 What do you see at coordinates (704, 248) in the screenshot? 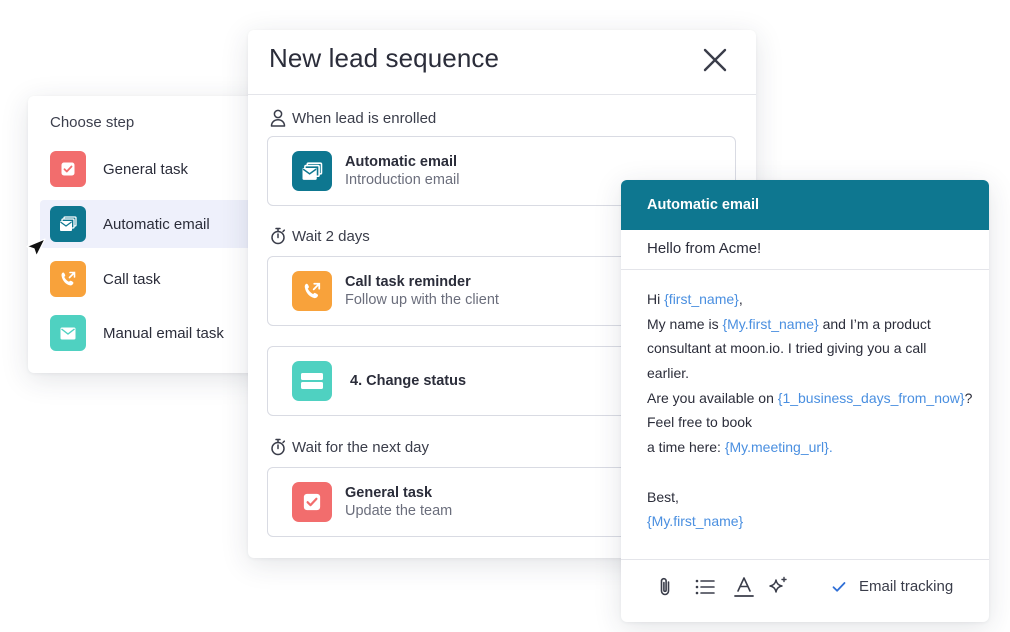
I see `email-subject-field: Hello from Acme!` at bounding box center [704, 248].